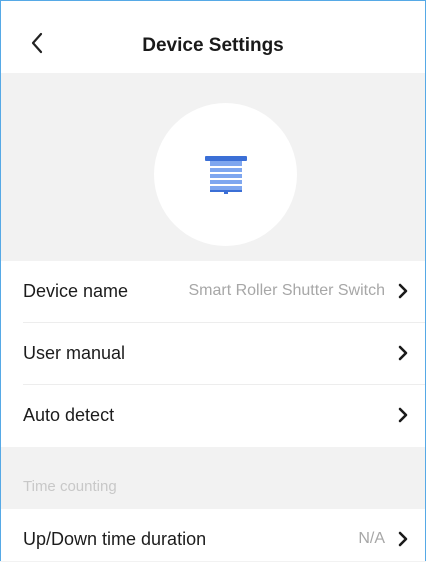 The image size is (426, 562). I want to click on up-down-duration-value: N/A, so click(371, 538).